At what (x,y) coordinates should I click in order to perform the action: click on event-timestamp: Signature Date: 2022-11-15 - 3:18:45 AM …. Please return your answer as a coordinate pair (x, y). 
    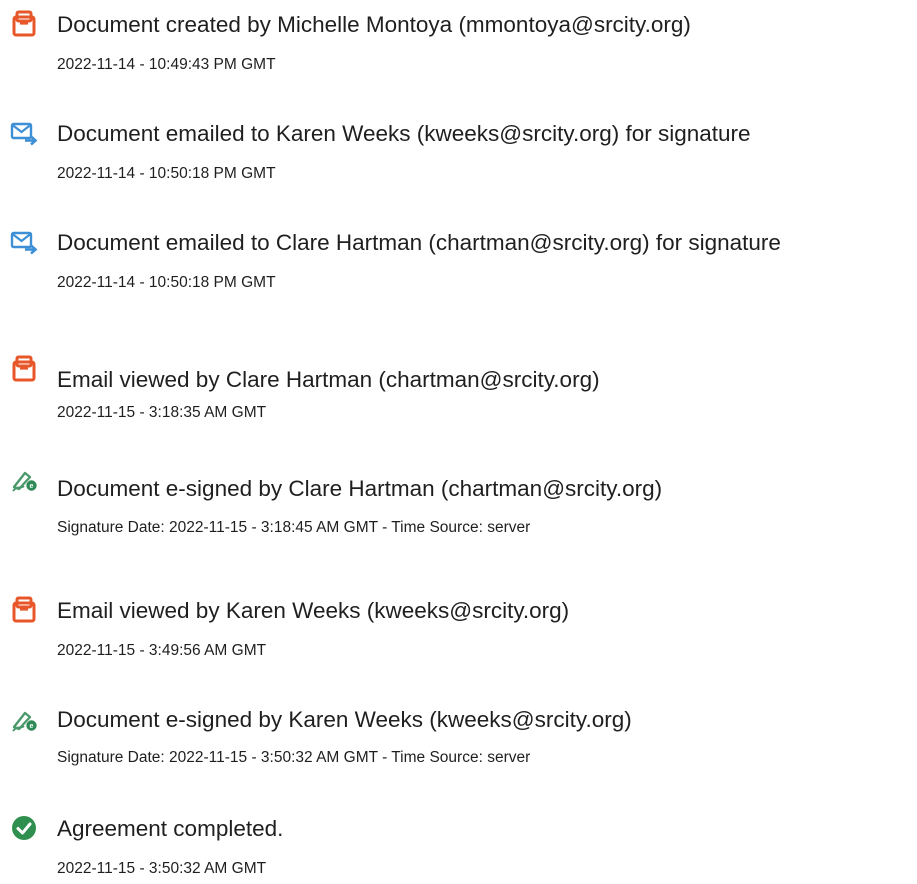
    Looking at the image, I should click on (294, 527).